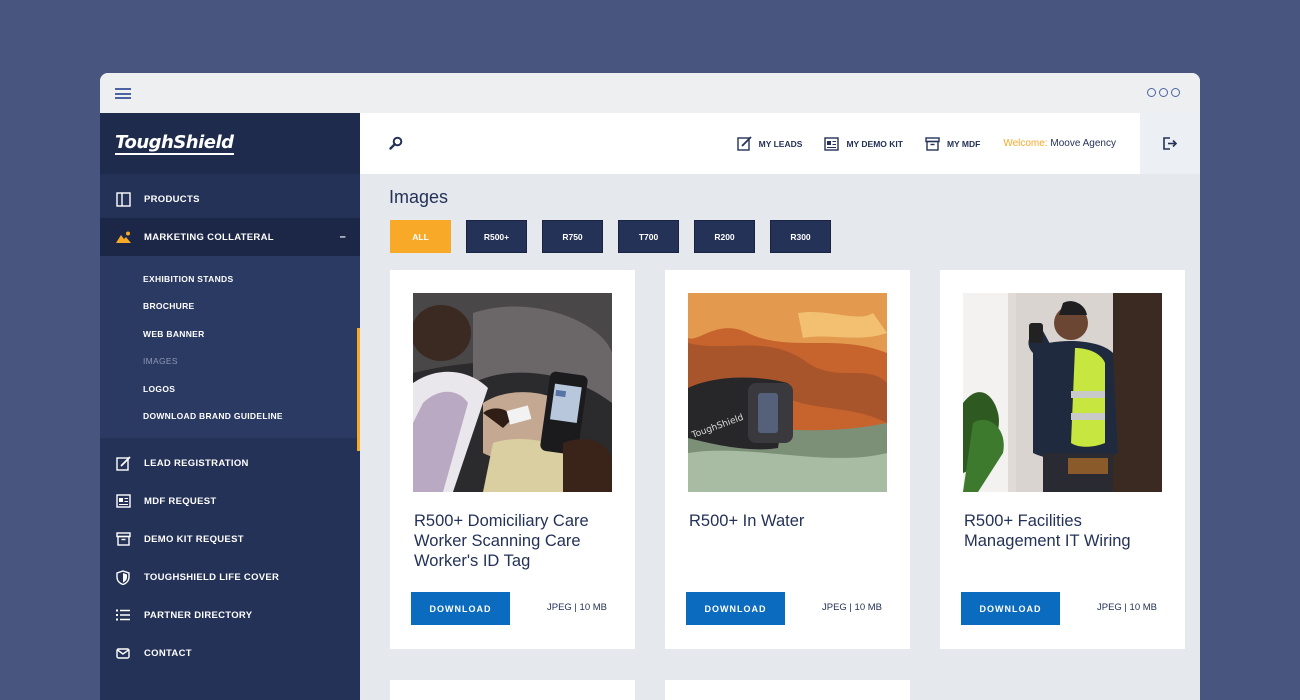  Describe the element at coordinates (420, 236) in the screenshot. I see `filter-all: ALL` at that location.